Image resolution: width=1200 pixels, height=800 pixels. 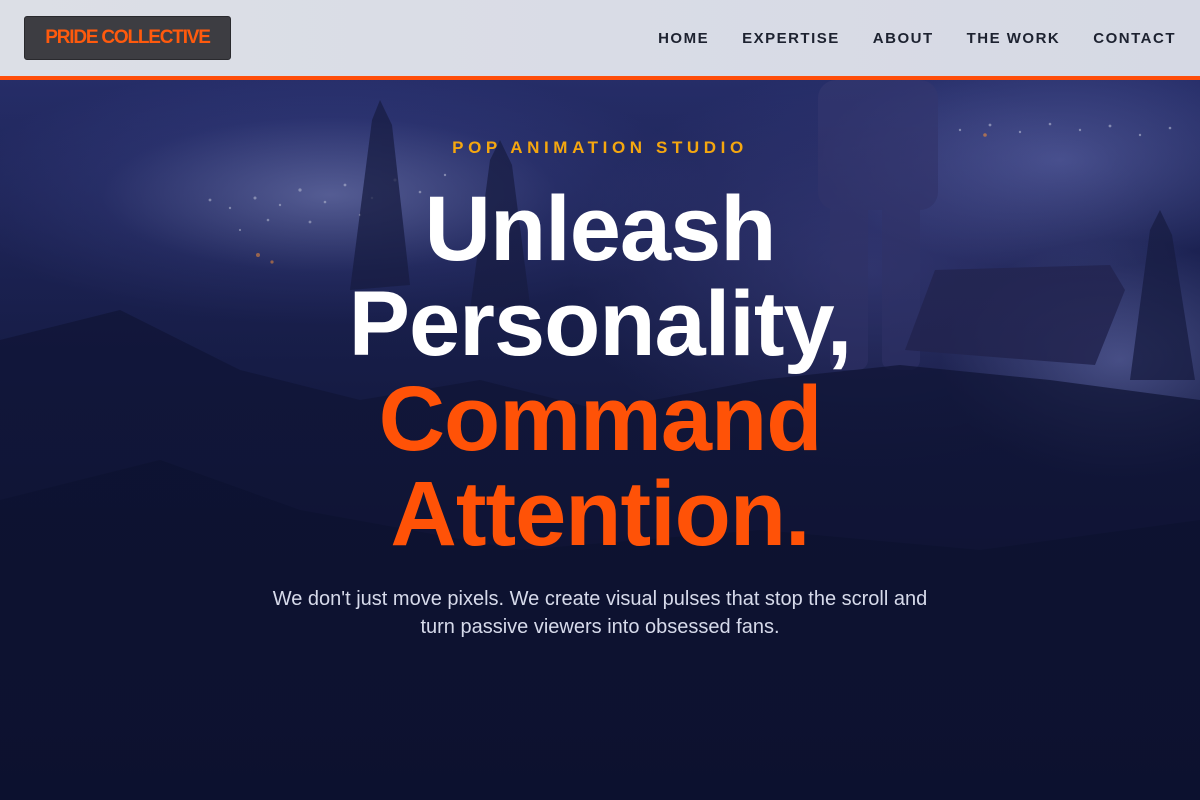 What do you see at coordinates (903, 38) in the screenshot?
I see `nav-about: ABOUT` at bounding box center [903, 38].